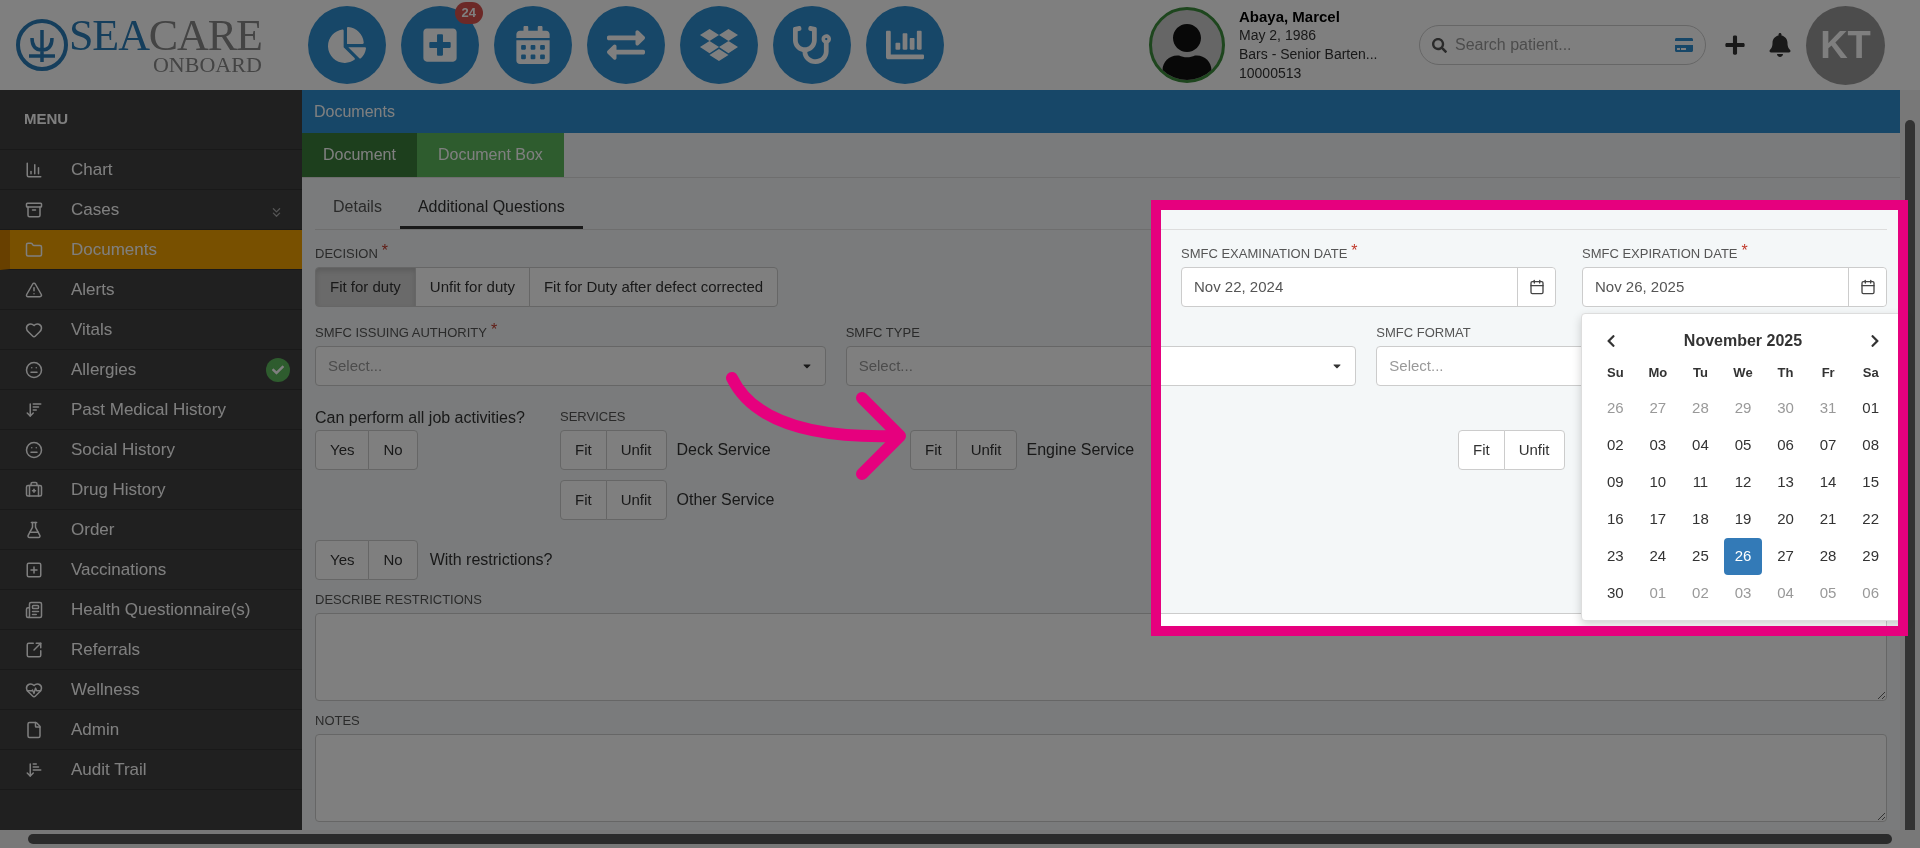  I want to click on calendar-day: 24, so click(1658, 556).